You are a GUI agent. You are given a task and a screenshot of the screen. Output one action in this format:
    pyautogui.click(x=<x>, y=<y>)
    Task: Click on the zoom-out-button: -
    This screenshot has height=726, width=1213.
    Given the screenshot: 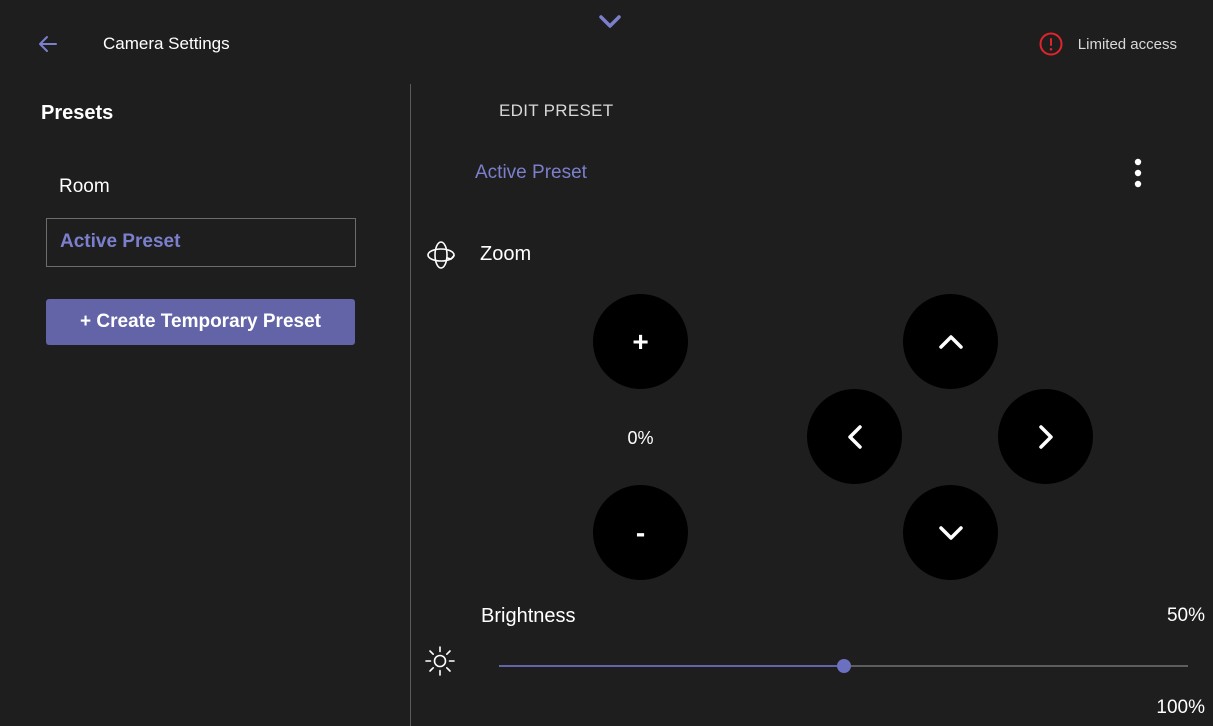 What is the action you would take?
    pyautogui.click(x=640, y=532)
    